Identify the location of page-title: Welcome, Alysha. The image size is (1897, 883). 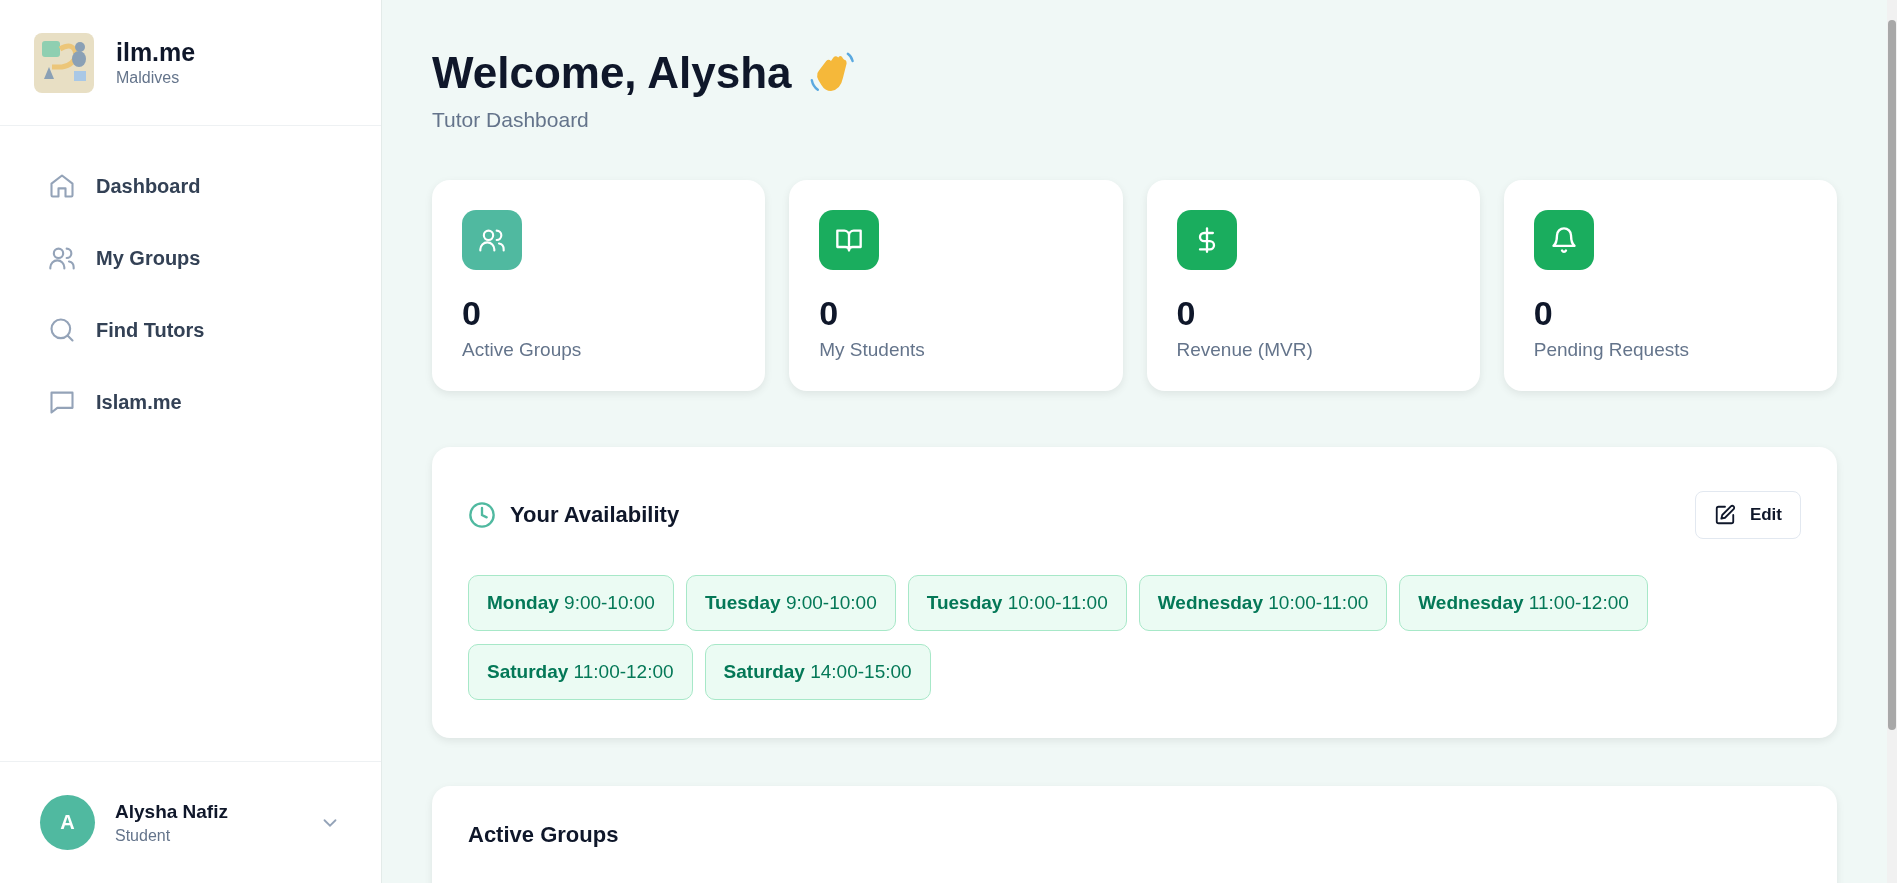
(612, 73).